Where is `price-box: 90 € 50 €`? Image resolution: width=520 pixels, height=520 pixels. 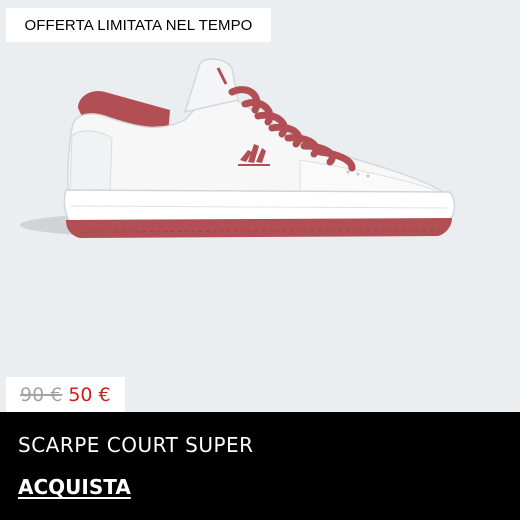 price-box: 90 € 50 € is located at coordinates (65, 394).